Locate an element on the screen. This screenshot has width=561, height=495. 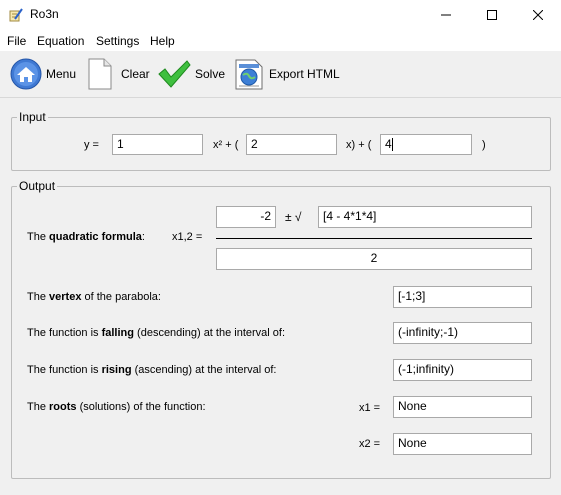
minimize-button is located at coordinates (446, 15).